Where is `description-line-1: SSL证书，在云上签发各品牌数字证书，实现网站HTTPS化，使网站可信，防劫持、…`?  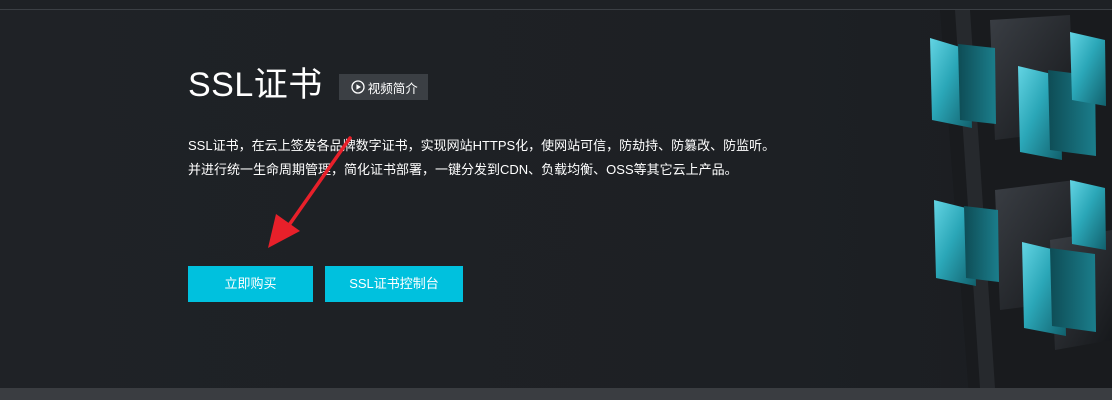 description-line-1: SSL证书，在云上签发各品牌数字证书，实现网站HTTPS化，使网站可信，防劫持、… is located at coordinates (482, 145).